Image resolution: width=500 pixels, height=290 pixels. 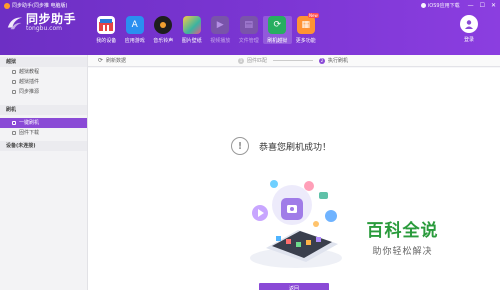 What do you see at coordinates (402, 230) in the screenshot?
I see `watermark-title: 百科全说` at bounding box center [402, 230].